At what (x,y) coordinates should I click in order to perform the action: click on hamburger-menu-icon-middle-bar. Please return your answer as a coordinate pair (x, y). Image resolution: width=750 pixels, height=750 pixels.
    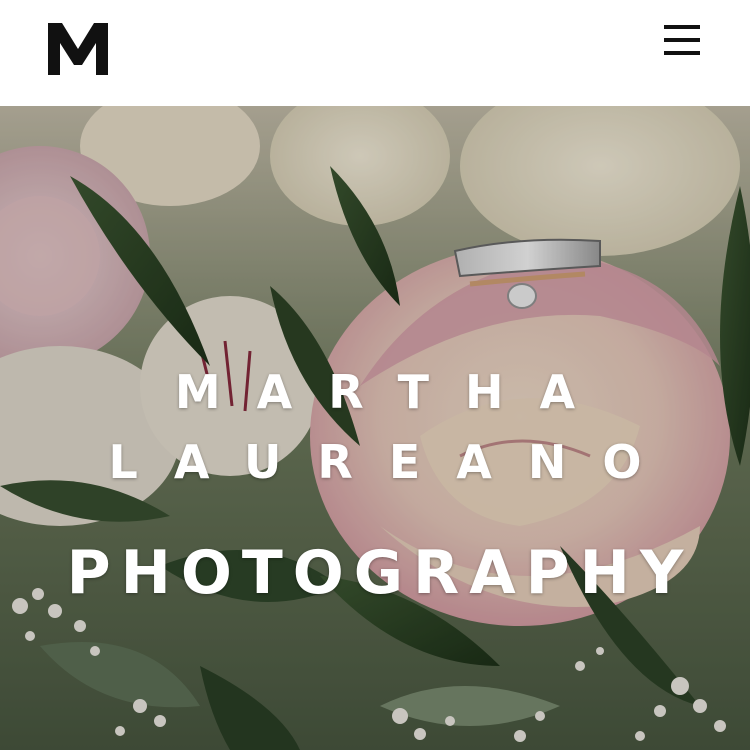
    Looking at the image, I should click on (682, 40).